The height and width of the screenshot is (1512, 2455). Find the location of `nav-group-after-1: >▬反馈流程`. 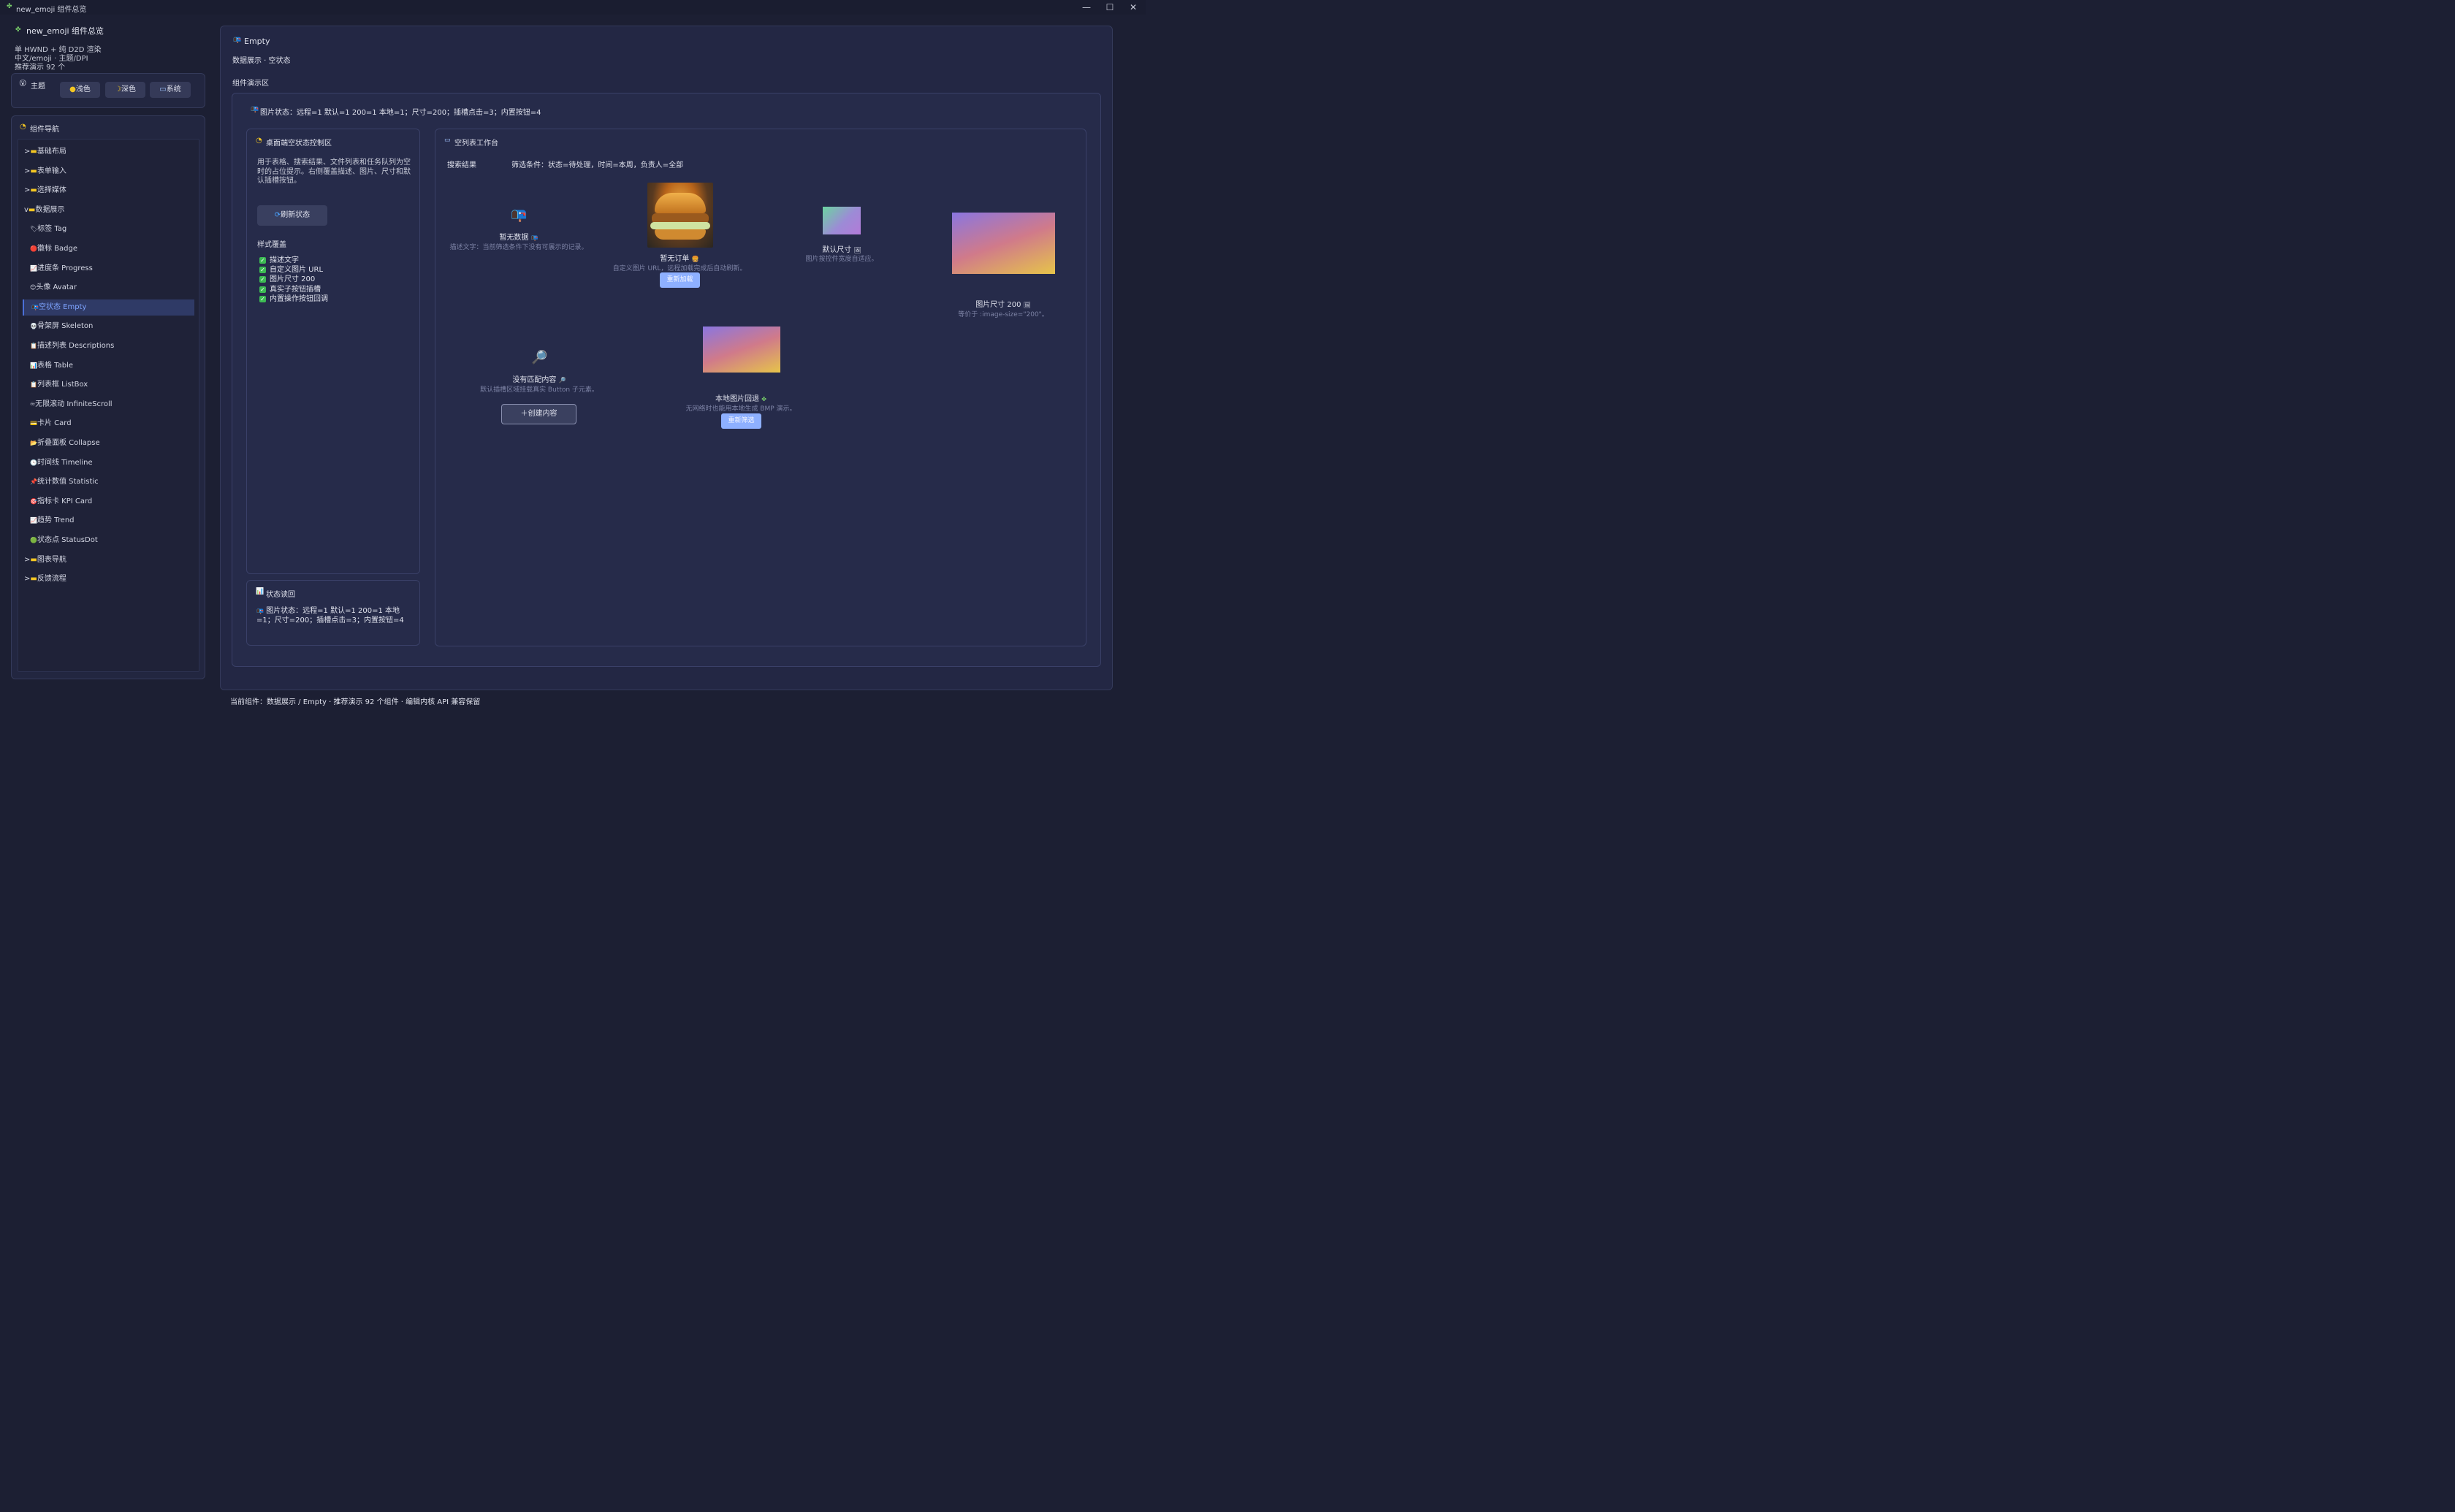

nav-group-after-1: >▬反馈流程 is located at coordinates (108, 579).